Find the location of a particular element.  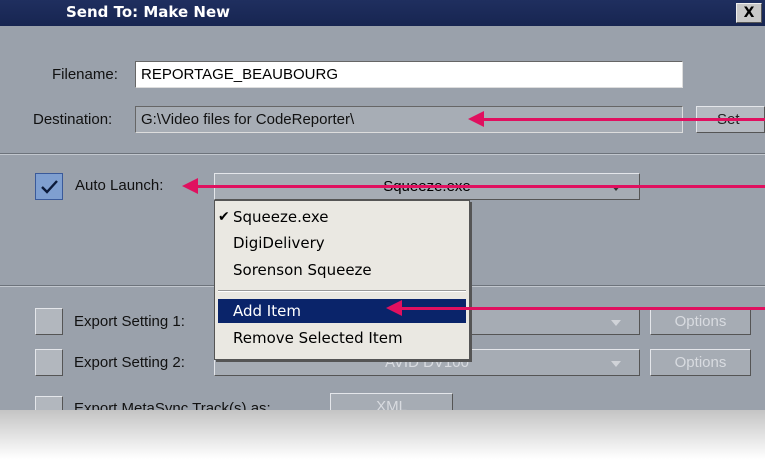

export-setting-1-checkbox is located at coordinates (49, 321).